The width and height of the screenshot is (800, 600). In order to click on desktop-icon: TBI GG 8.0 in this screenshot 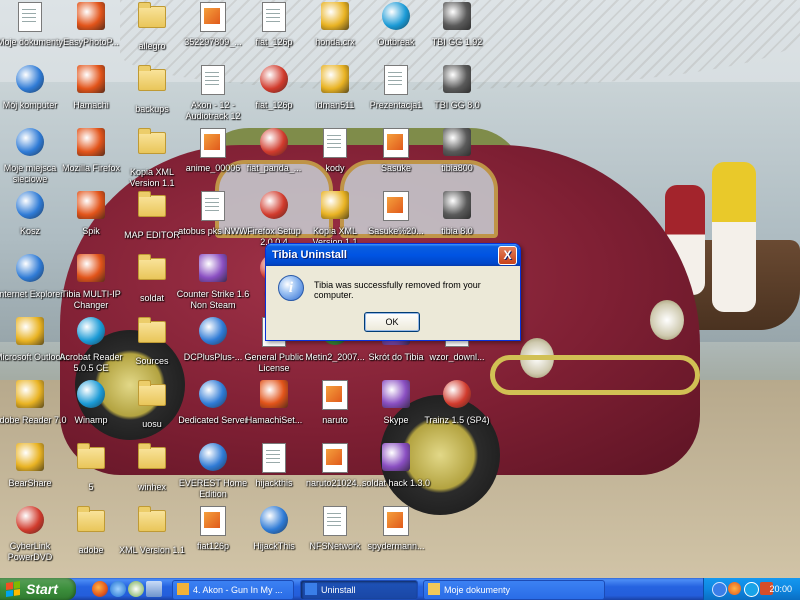, I will do `click(457, 95)`.